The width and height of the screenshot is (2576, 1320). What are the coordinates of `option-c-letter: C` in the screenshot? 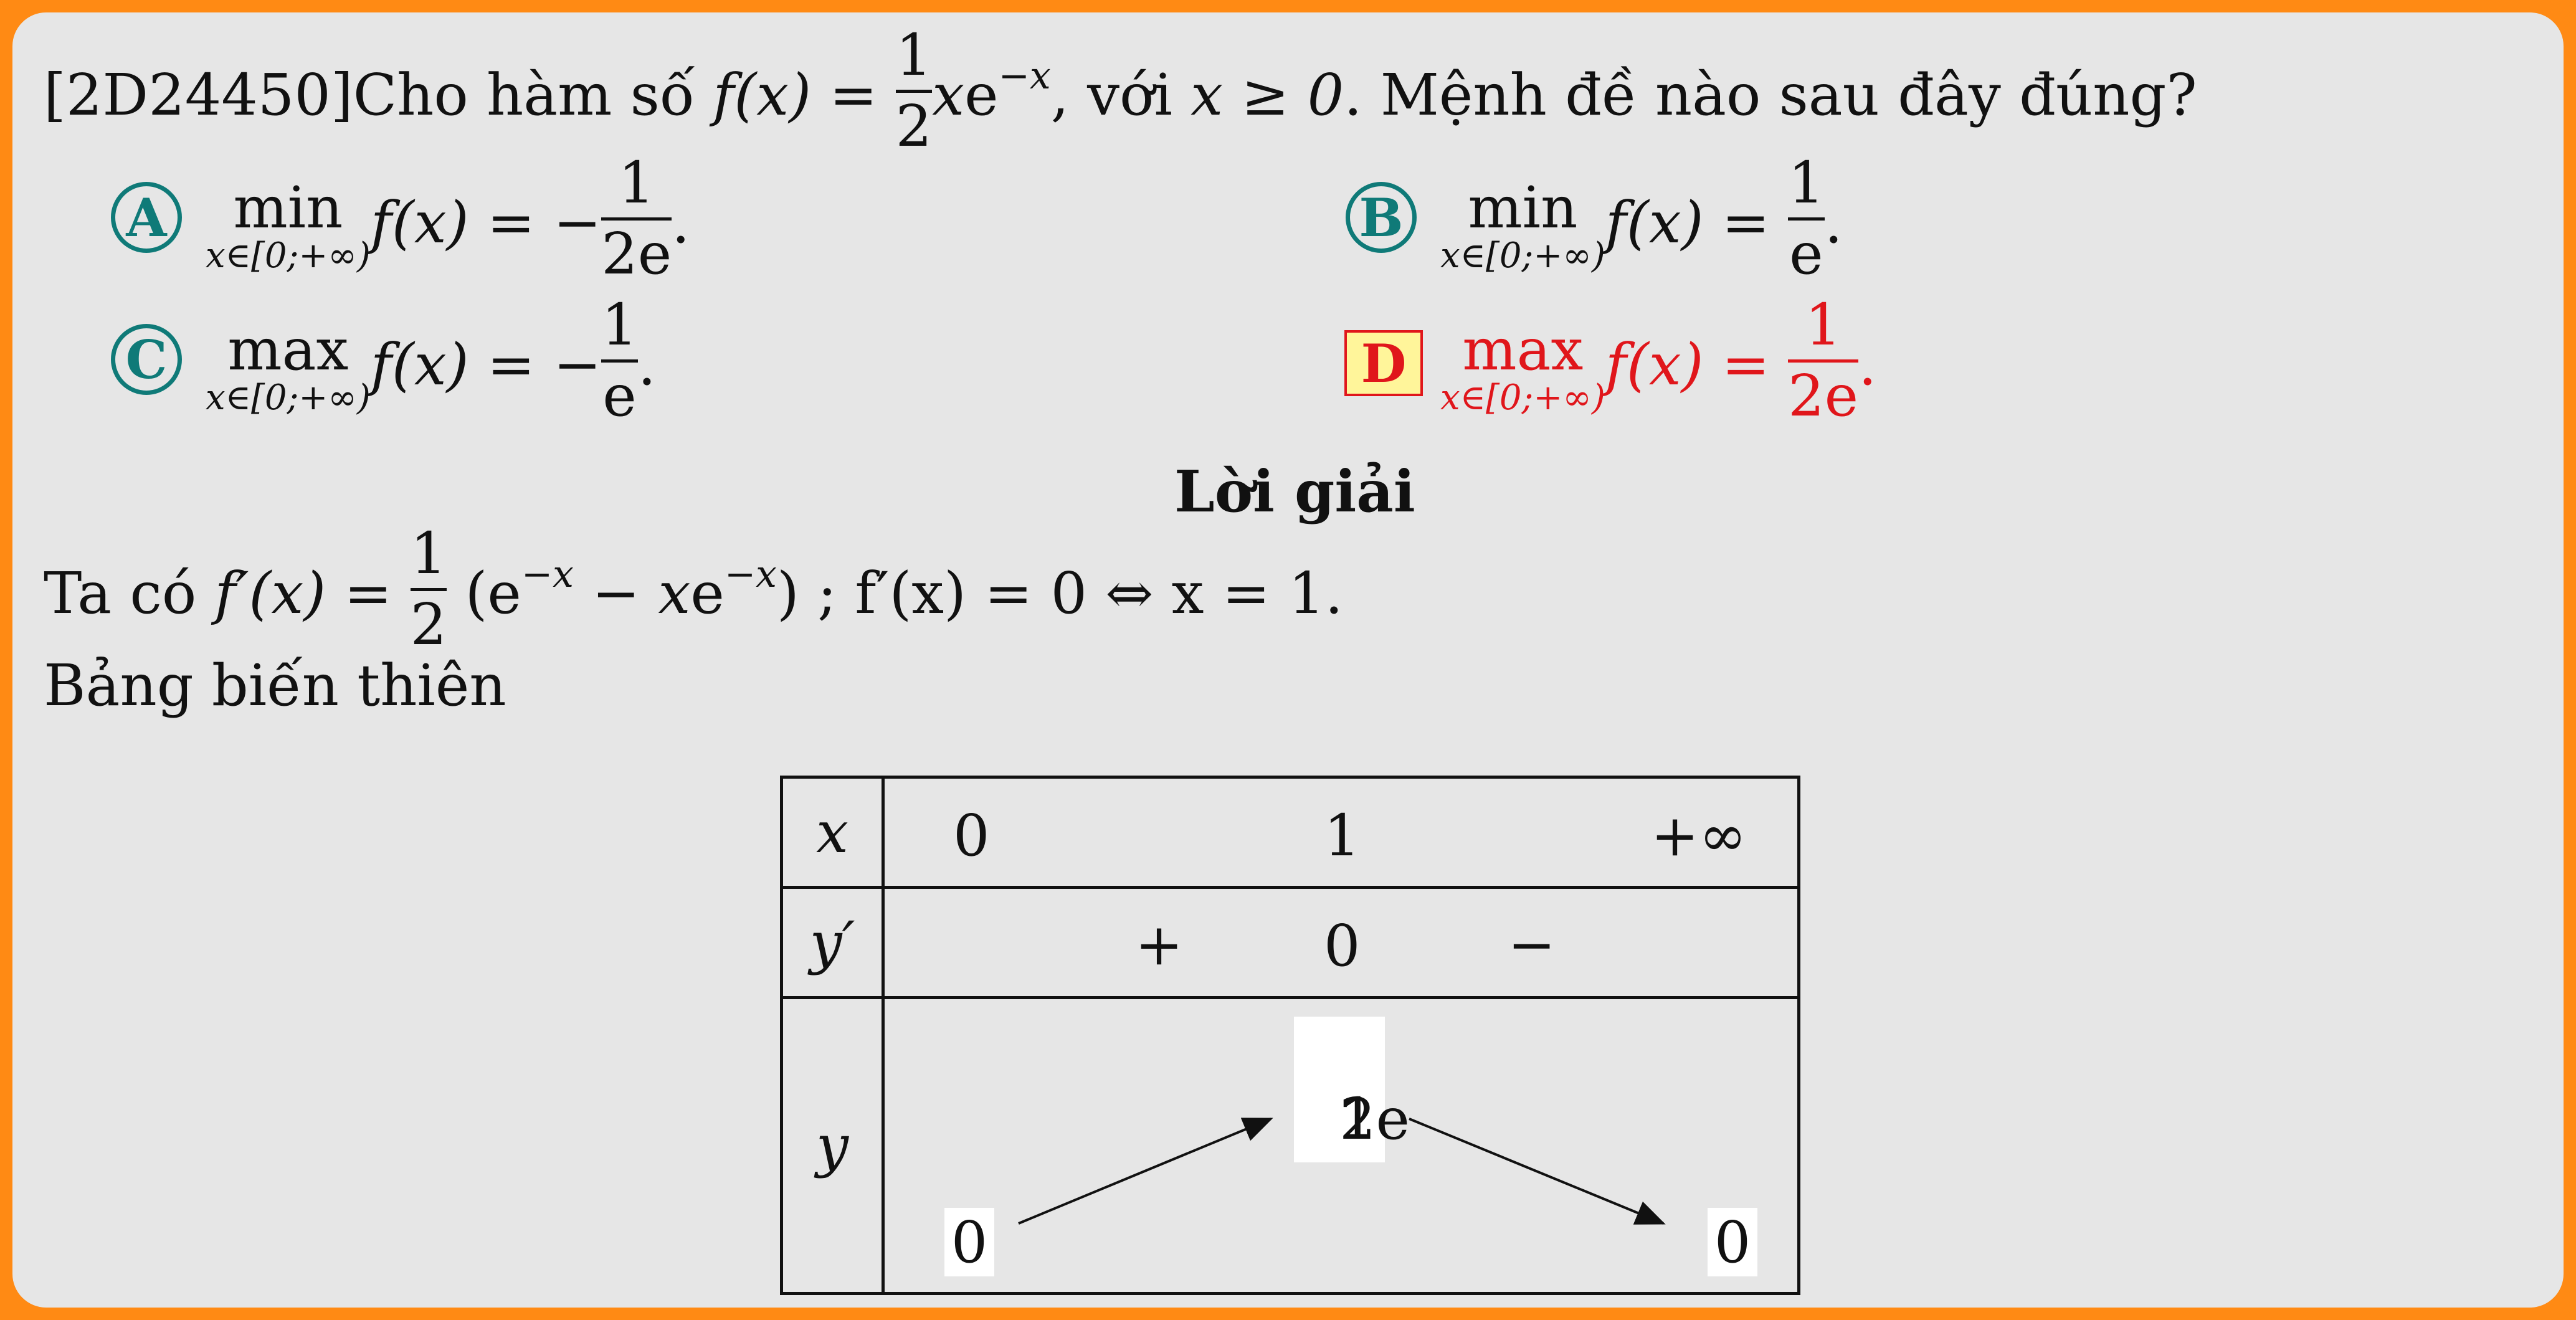 It's located at (146, 359).